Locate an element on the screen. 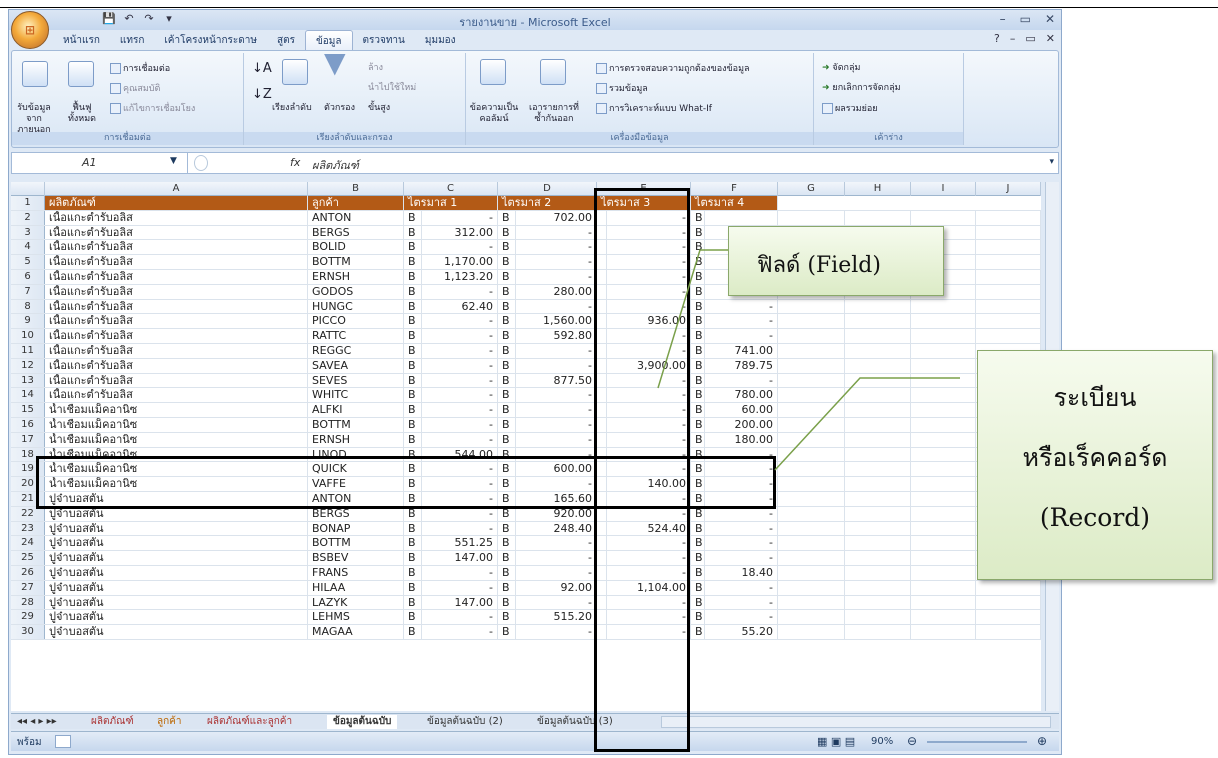 This screenshot has width=1218, height=758. record-callout-line2: หรือเร็คคอร์ด is located at coordinates (1095, 457).